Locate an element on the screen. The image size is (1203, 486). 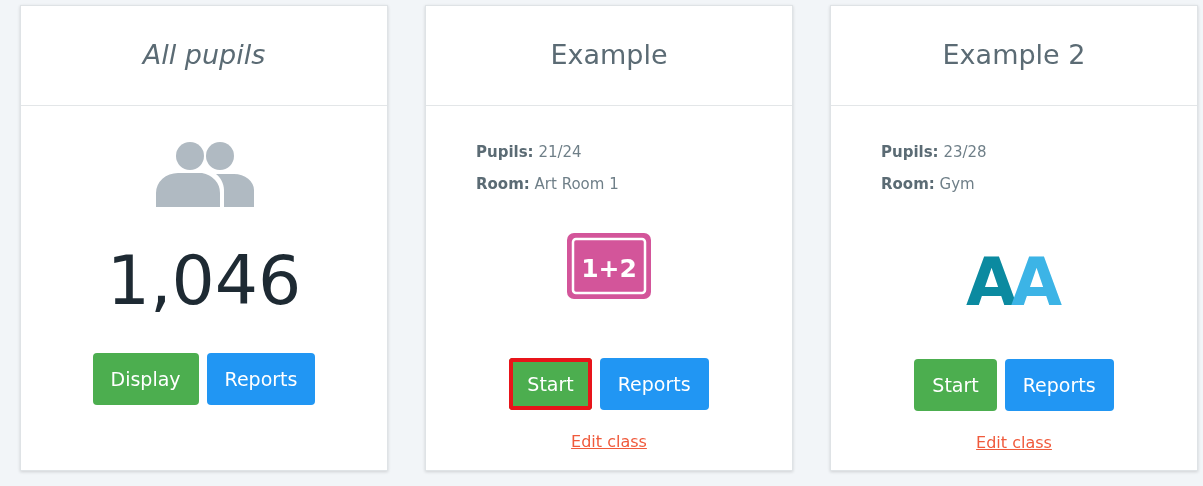
card-title: Example is located at coordinates (609, 55).